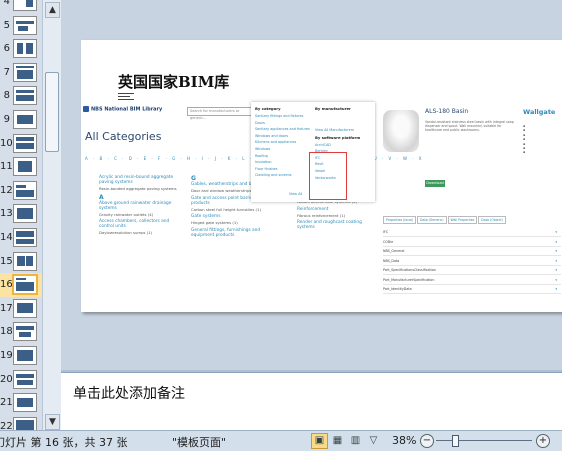  Describe the element at coordinates (6, 190) in the screenshot. I see `slide-number: 12` at that location.